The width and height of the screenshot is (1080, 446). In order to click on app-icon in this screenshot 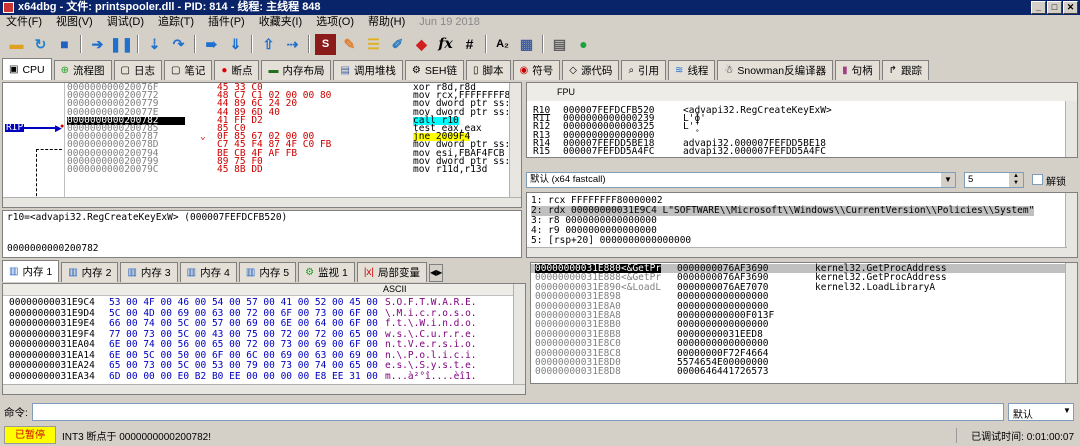, I will do `click(8, 7)`.